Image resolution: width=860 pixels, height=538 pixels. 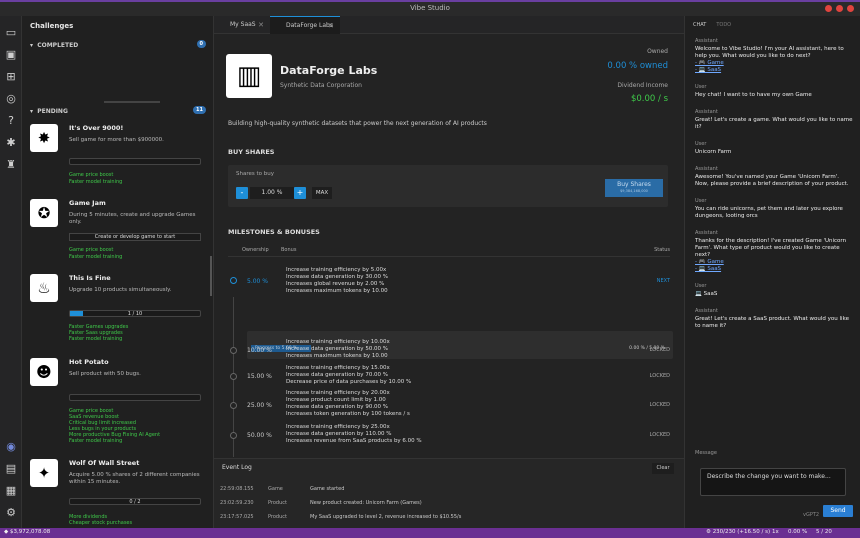 What do you see at coordinates (699, 25) in the screenshot?
I see `tab-chat: CHAT` at bounding box center [699, 25].